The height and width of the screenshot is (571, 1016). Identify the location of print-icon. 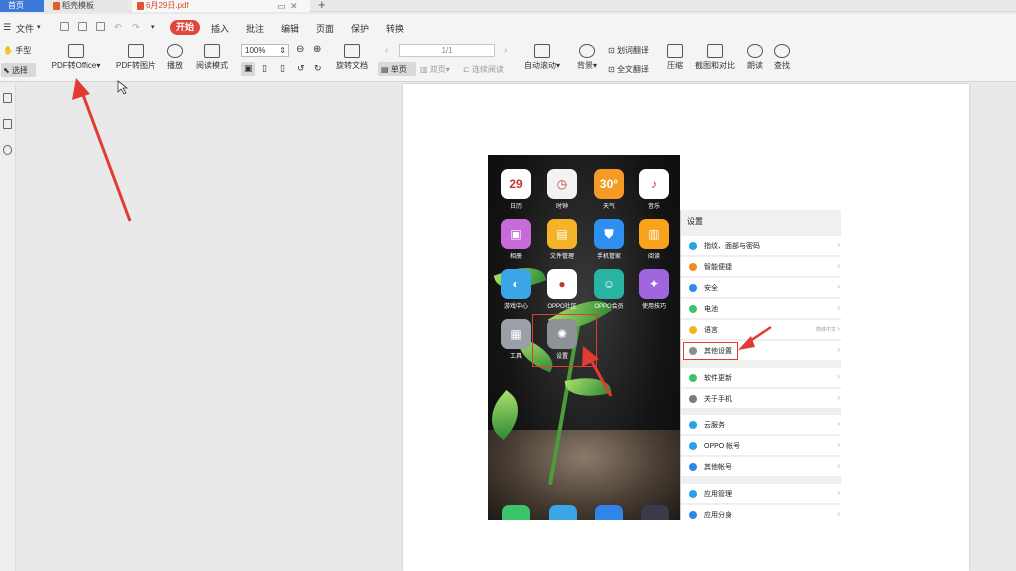
(100, 26).